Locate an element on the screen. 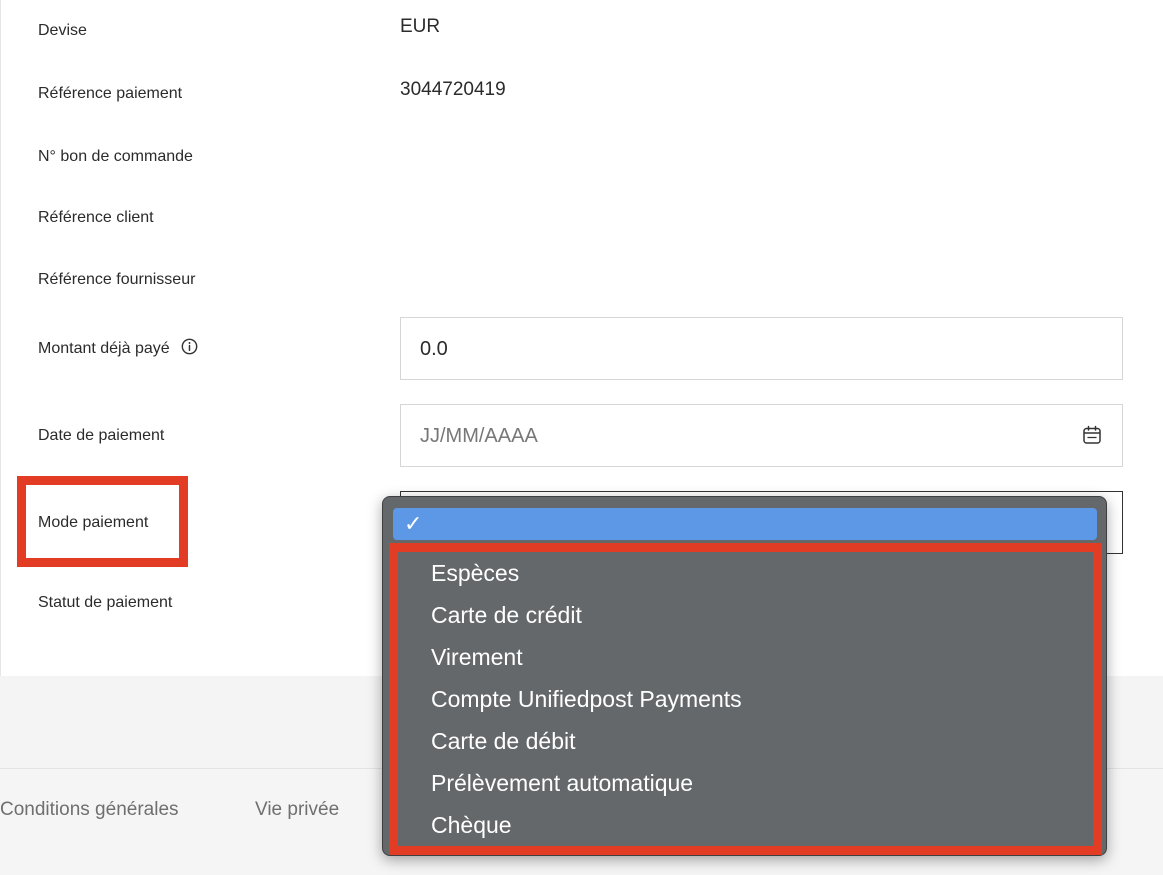  ref-paiement-value: 3044720419 is located at coordinates (453, 89).